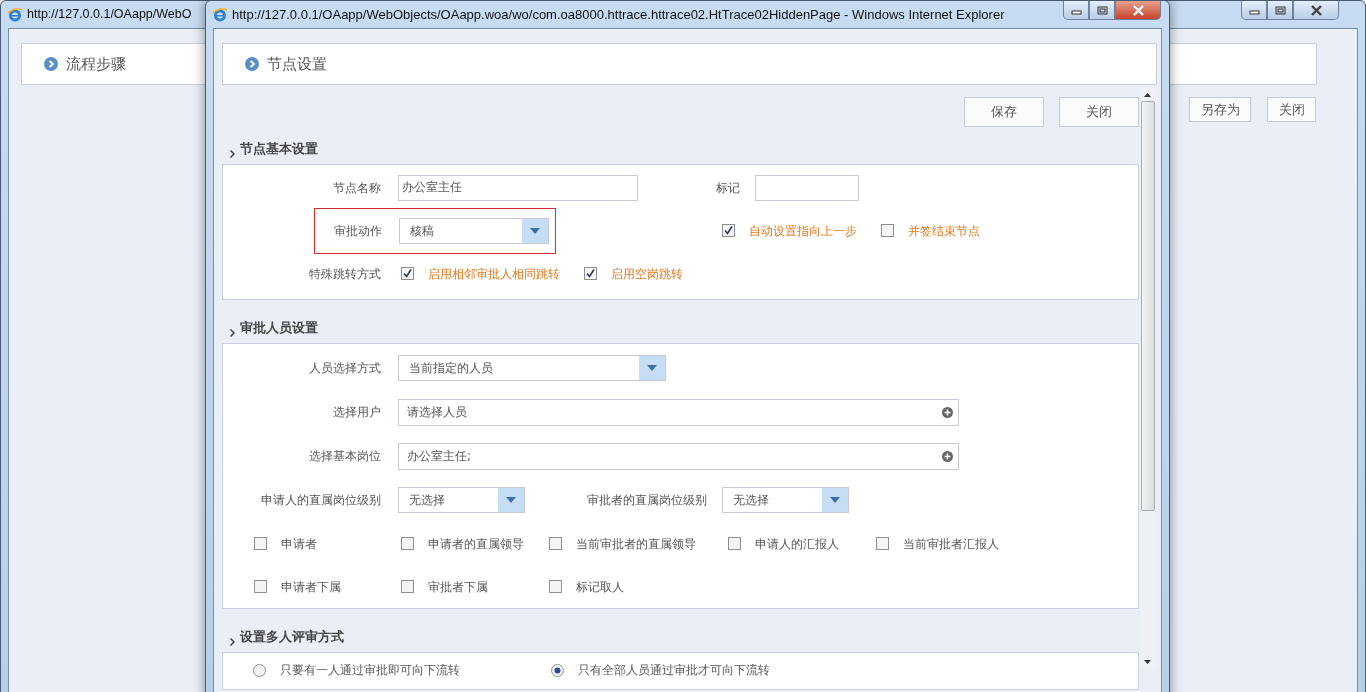 Image resolution: width=1366 pixels, height=692 pixels. What do you see at coordinates (647, 500) in the screenshot?
I see `field-label: 审批者的直属岗位级别` at bounding box center [647, 500].